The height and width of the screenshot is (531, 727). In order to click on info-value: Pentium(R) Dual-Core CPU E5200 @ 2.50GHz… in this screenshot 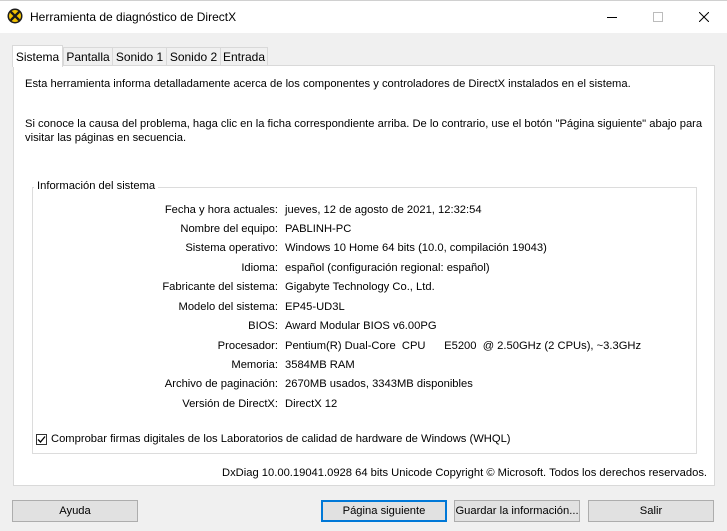, I will do `click(463, 346)`.